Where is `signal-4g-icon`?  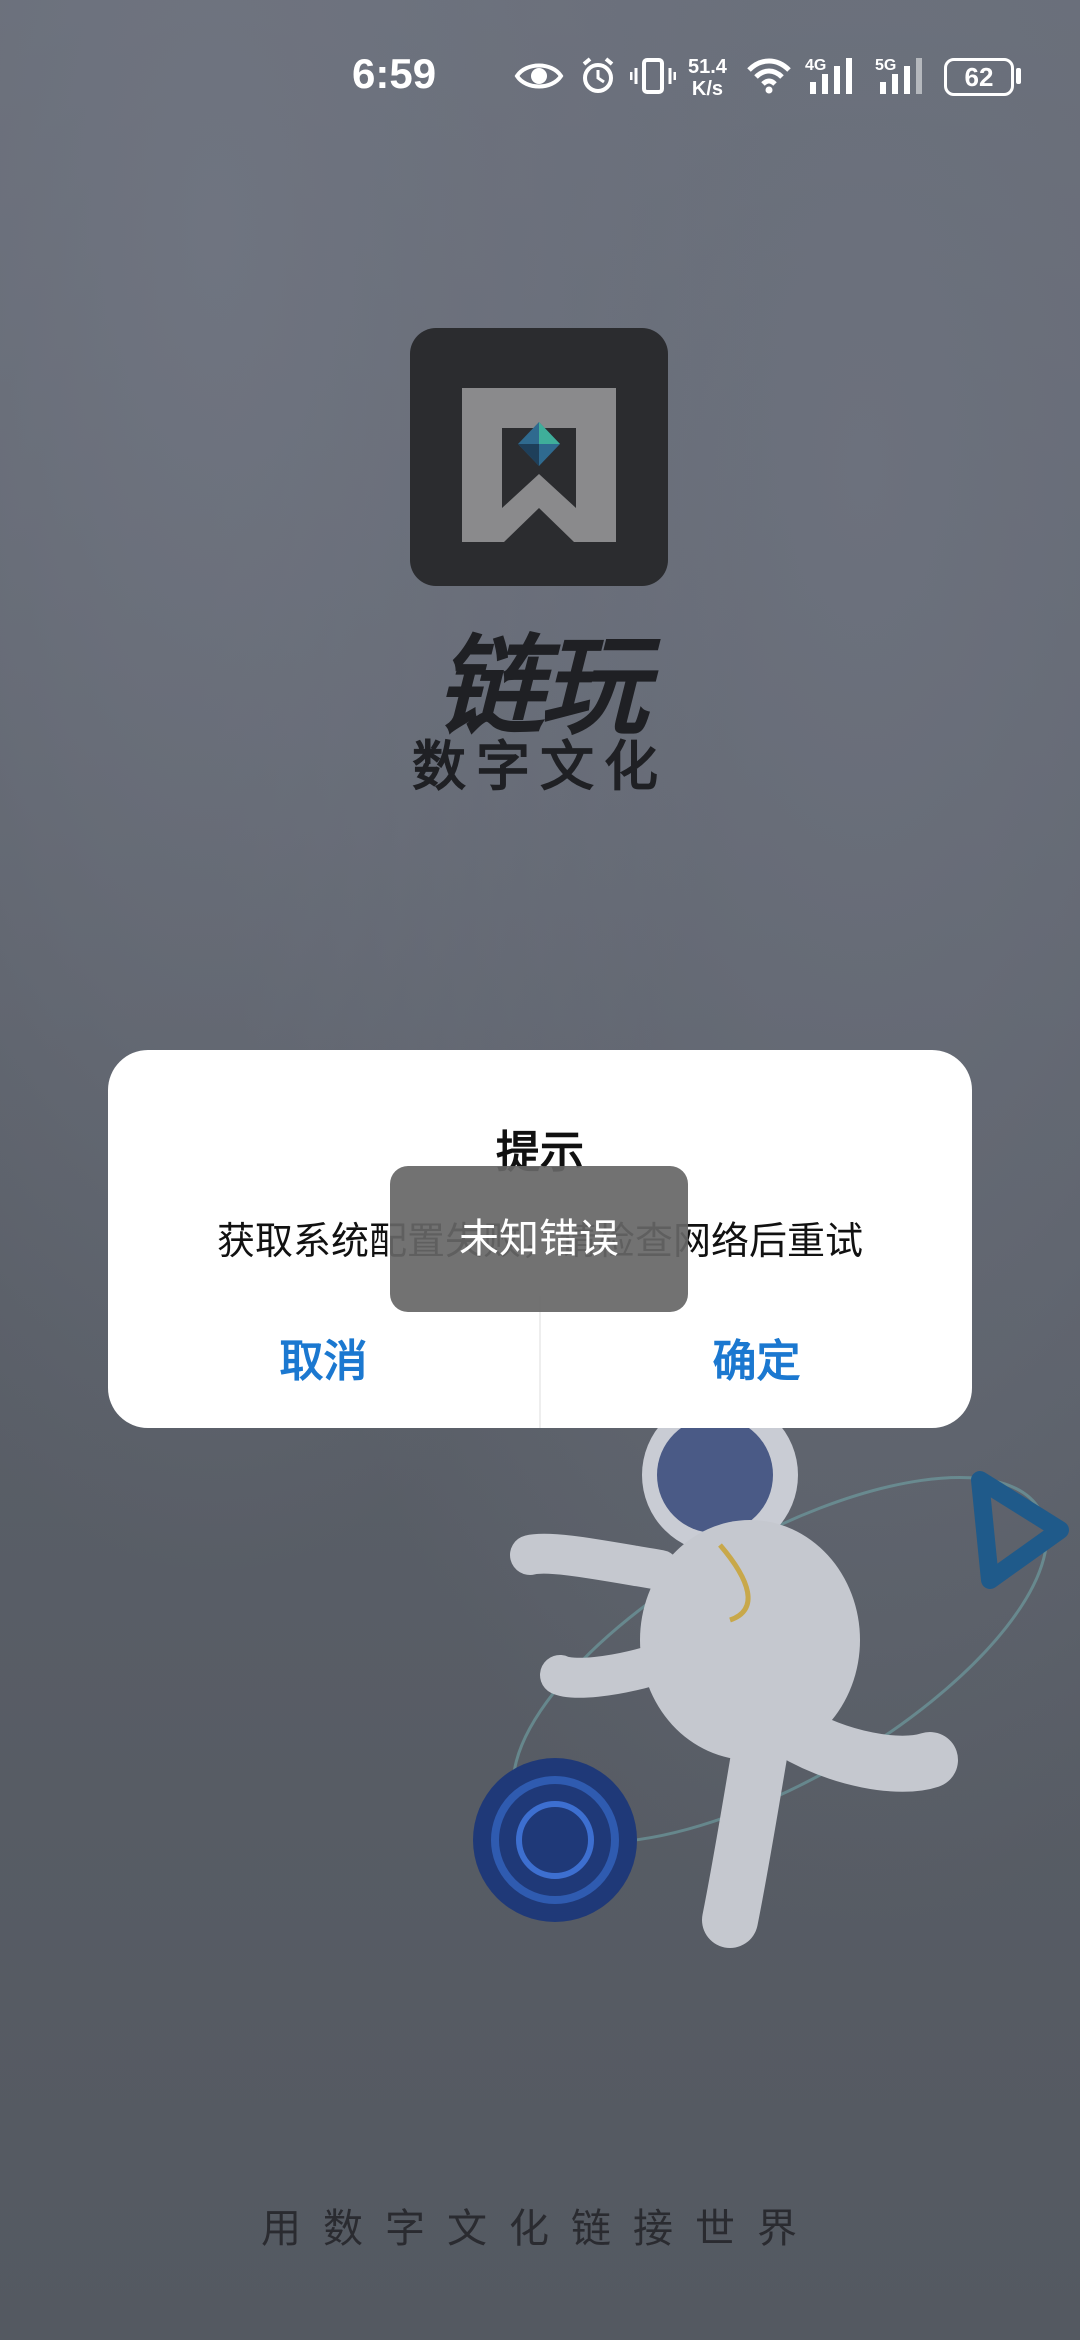 signal-4g-icon is located at coordinates (831, 76).